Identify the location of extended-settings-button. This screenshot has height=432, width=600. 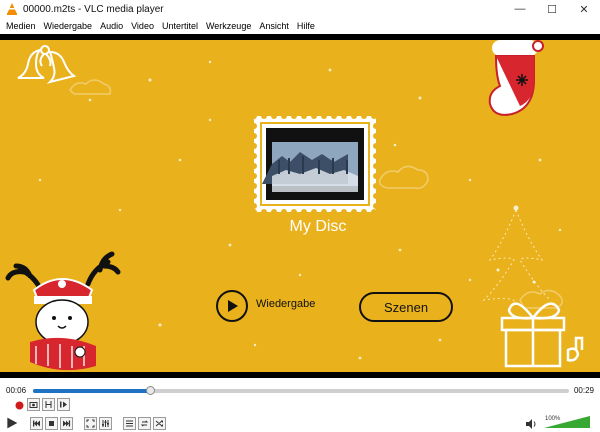
(105, 423).